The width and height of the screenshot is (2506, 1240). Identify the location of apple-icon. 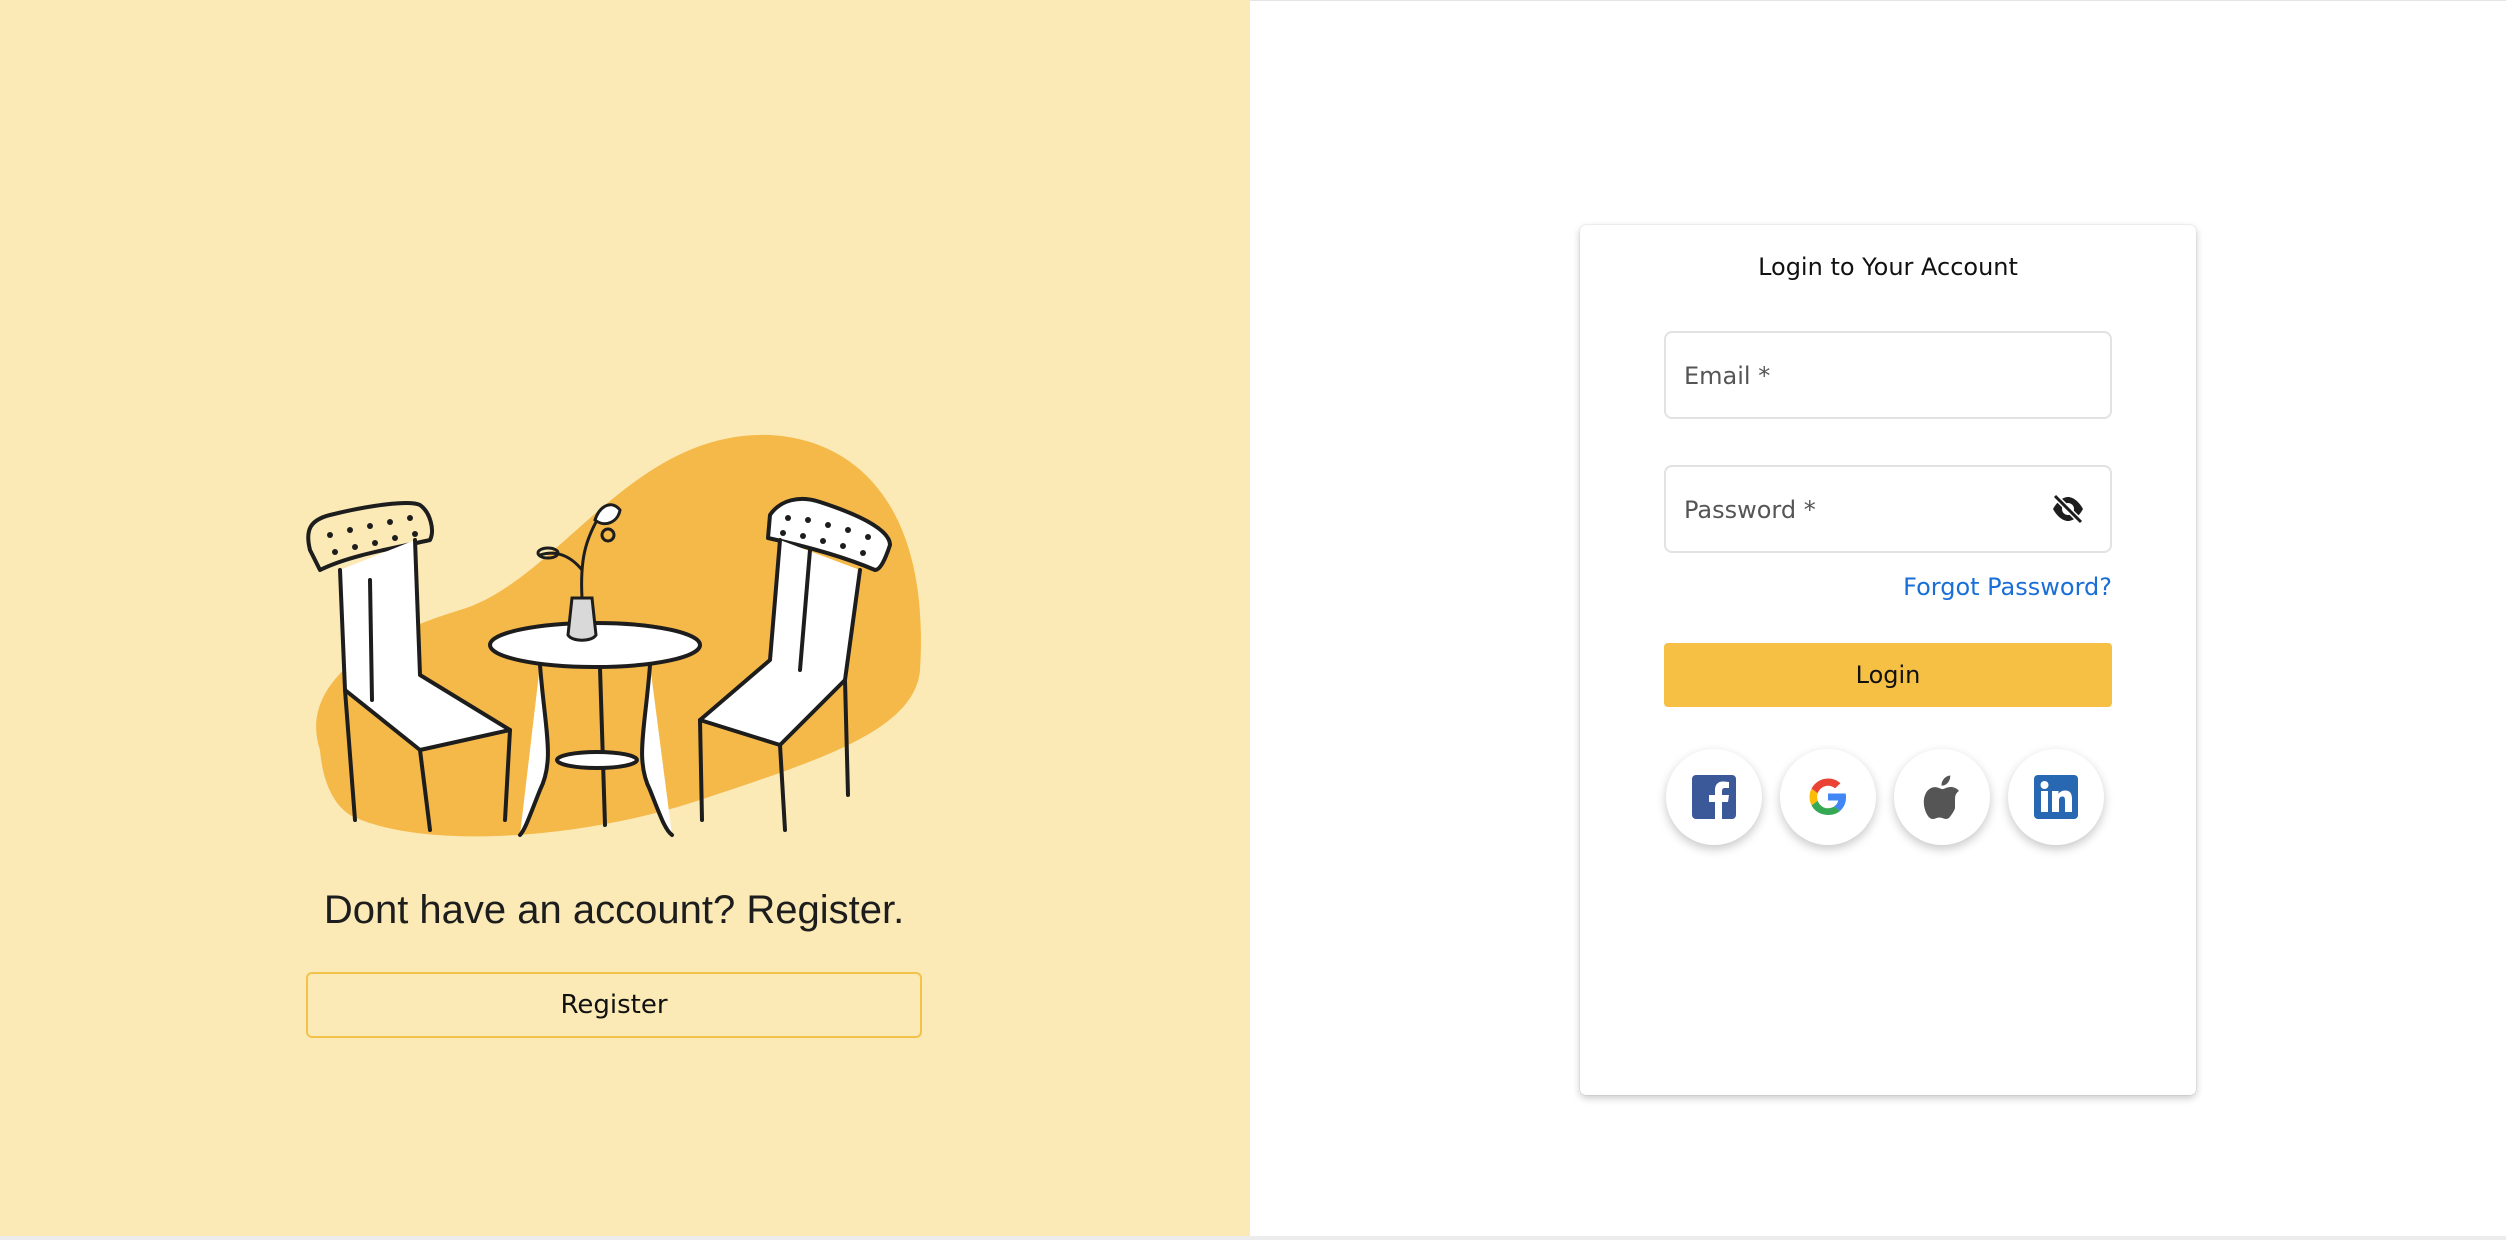
(1941, 797).